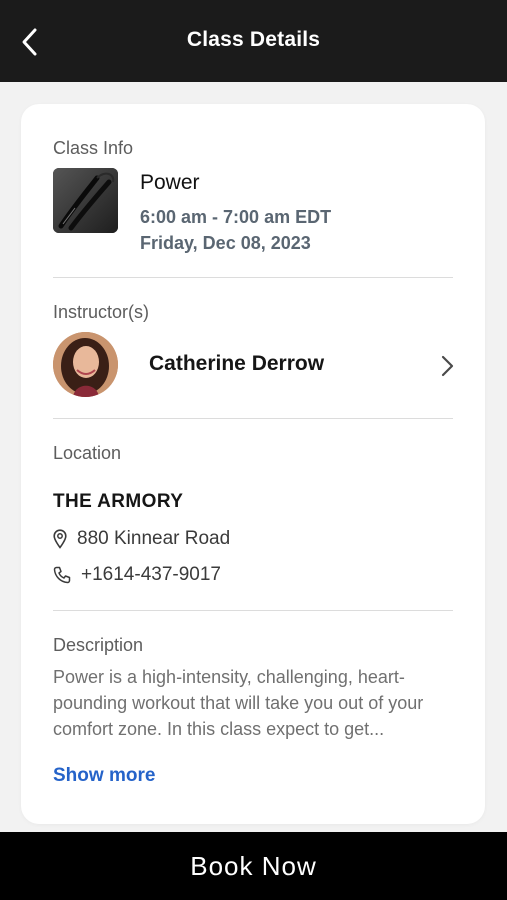 This screenshot has width=507, height=900. Describe the element at coordinates (93, 148) in the screenshot. I see `class-info-label: Class Info` at that location.